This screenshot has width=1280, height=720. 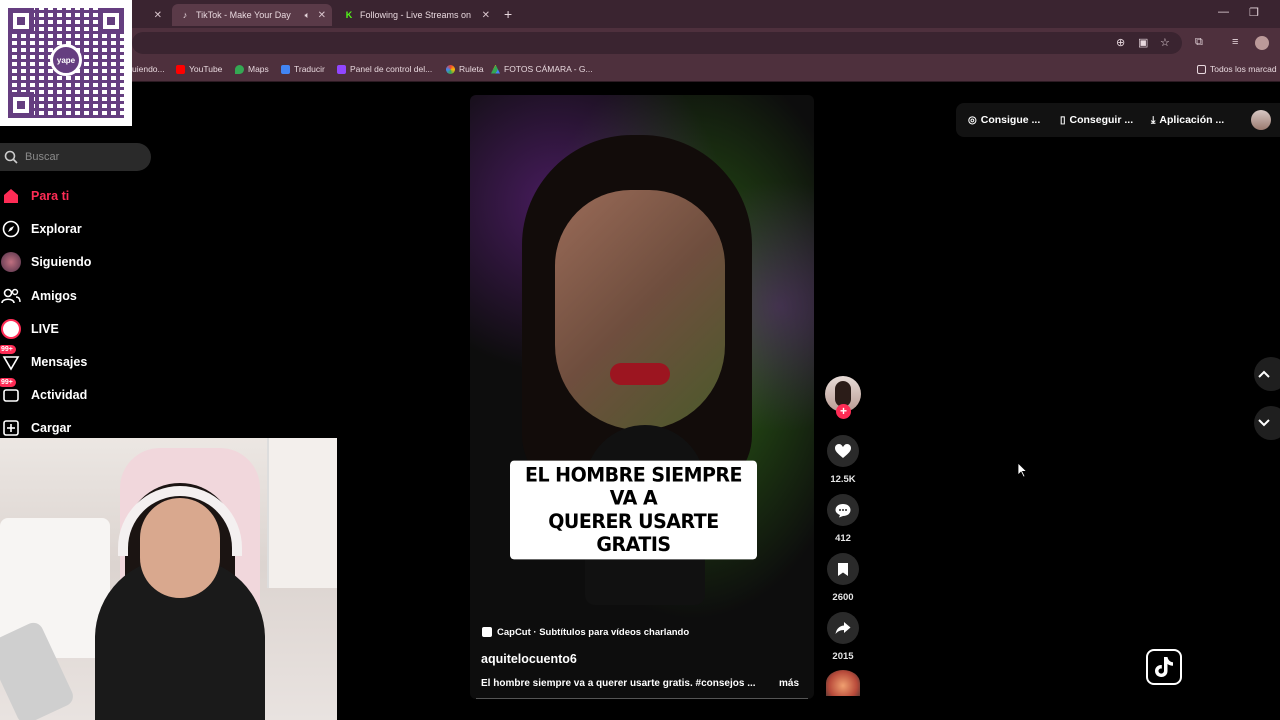 What do you see at coordinates (100, 360) in the screenshot?
I see `sidebar-item-mensajes: 99+ Mensajes` at bounding box center [100, 360].